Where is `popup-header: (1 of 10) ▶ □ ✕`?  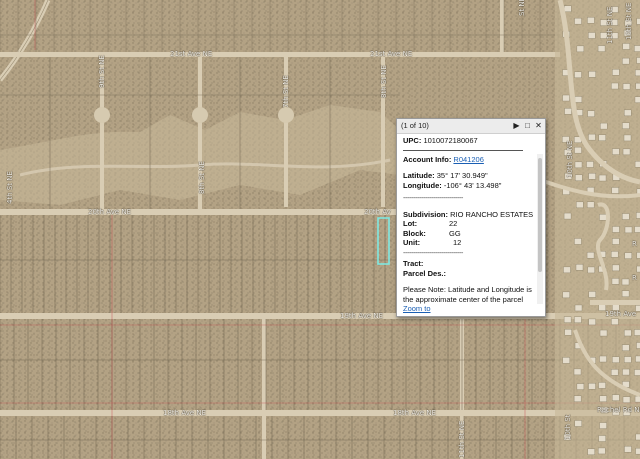
popup-header: (1 of 10) ▶ □ ✕ is located at coordinates (471, 126).